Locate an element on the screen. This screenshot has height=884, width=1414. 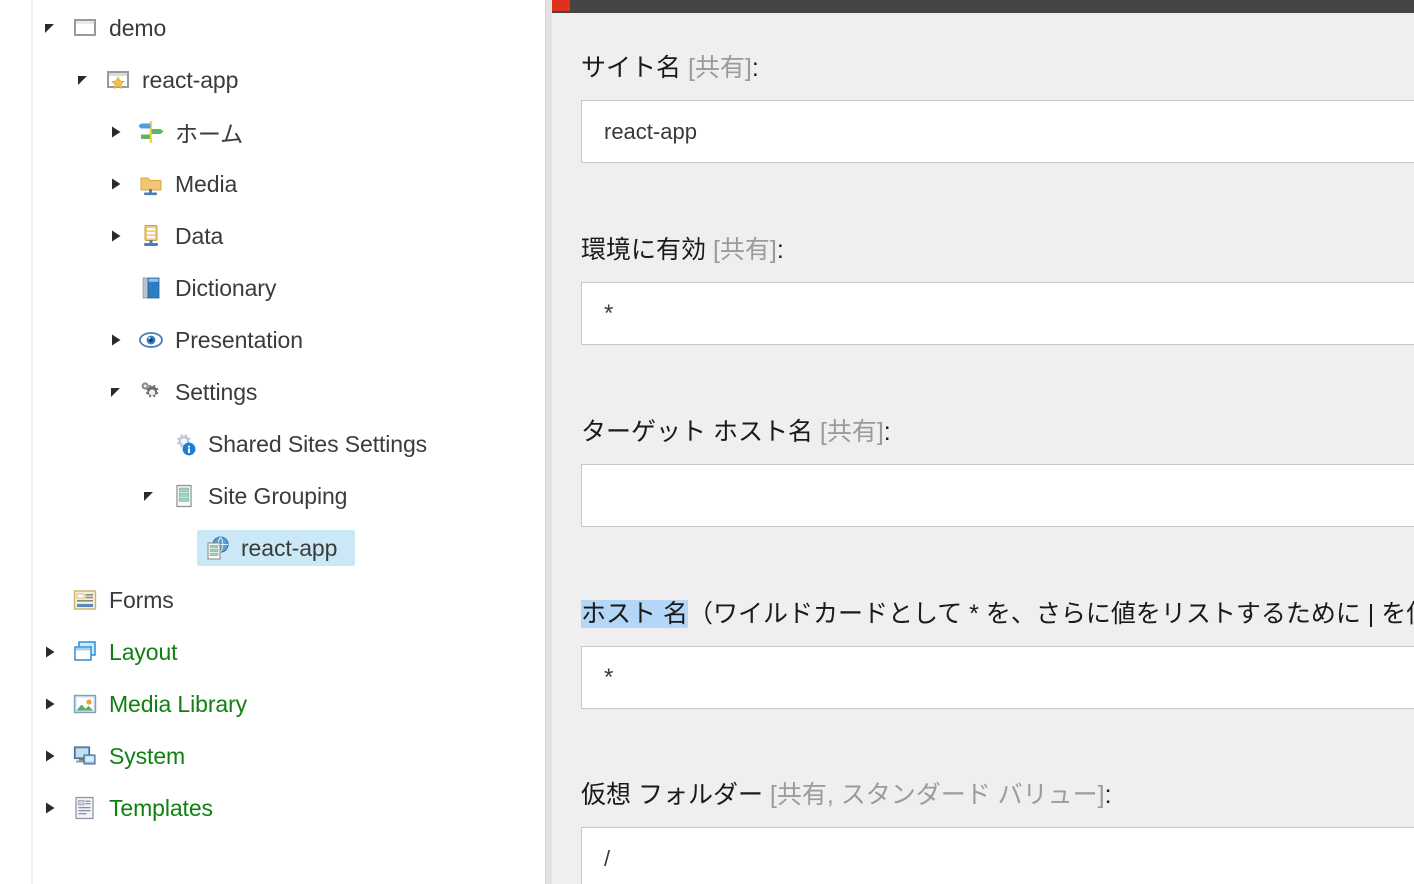
tree-item-content: Templates is located at coordinates (148, 808).